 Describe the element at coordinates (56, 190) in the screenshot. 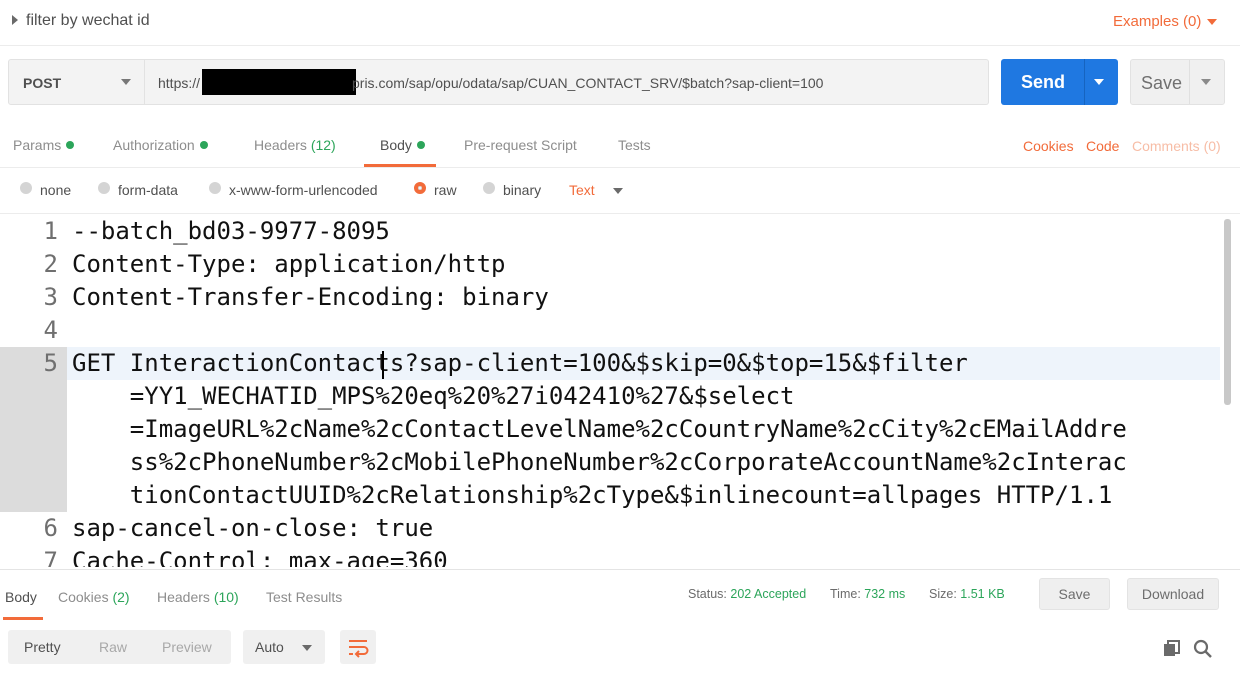

I see `radio-label: none` at that location.